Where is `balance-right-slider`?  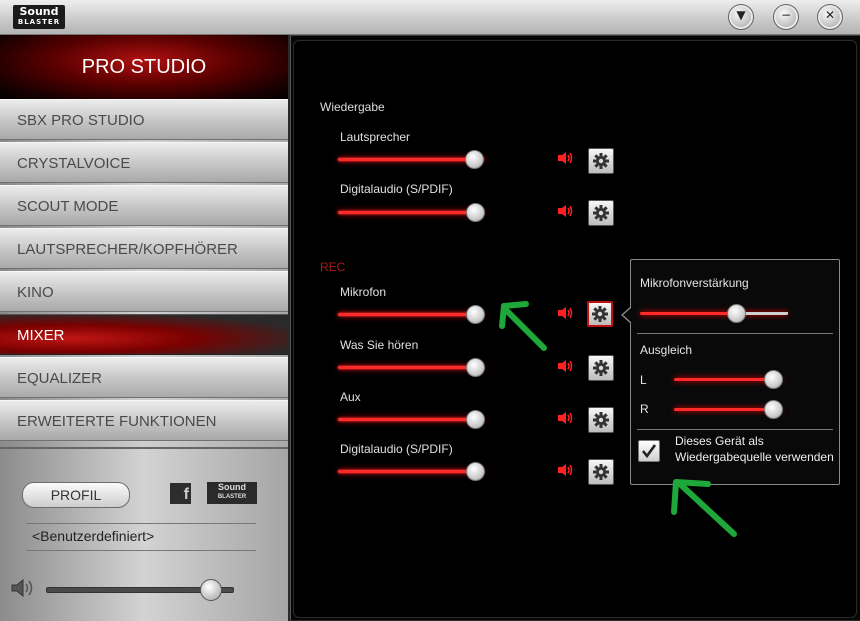
balance-right-slider is located at coordinates (729, 409).